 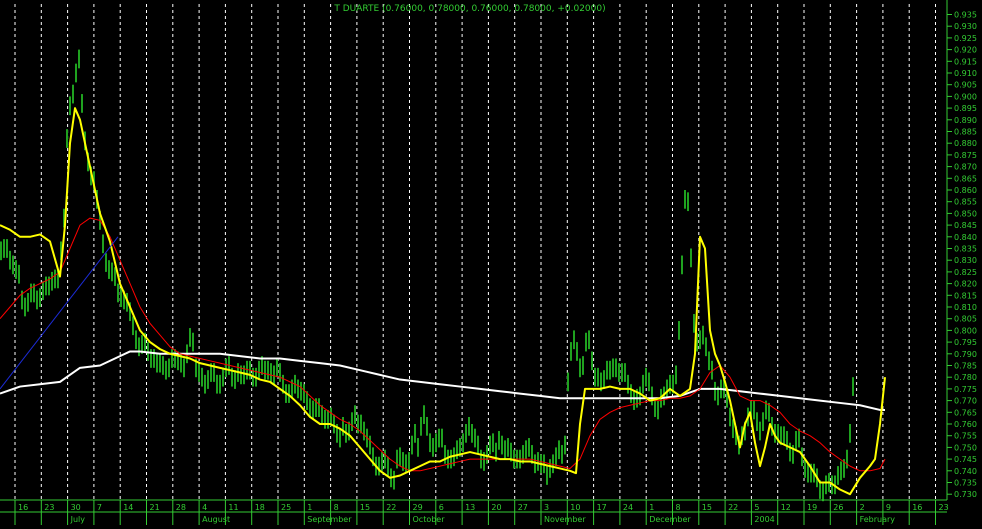 I want to click on y-tick-label: 0.900, so click(x=965, y=96).